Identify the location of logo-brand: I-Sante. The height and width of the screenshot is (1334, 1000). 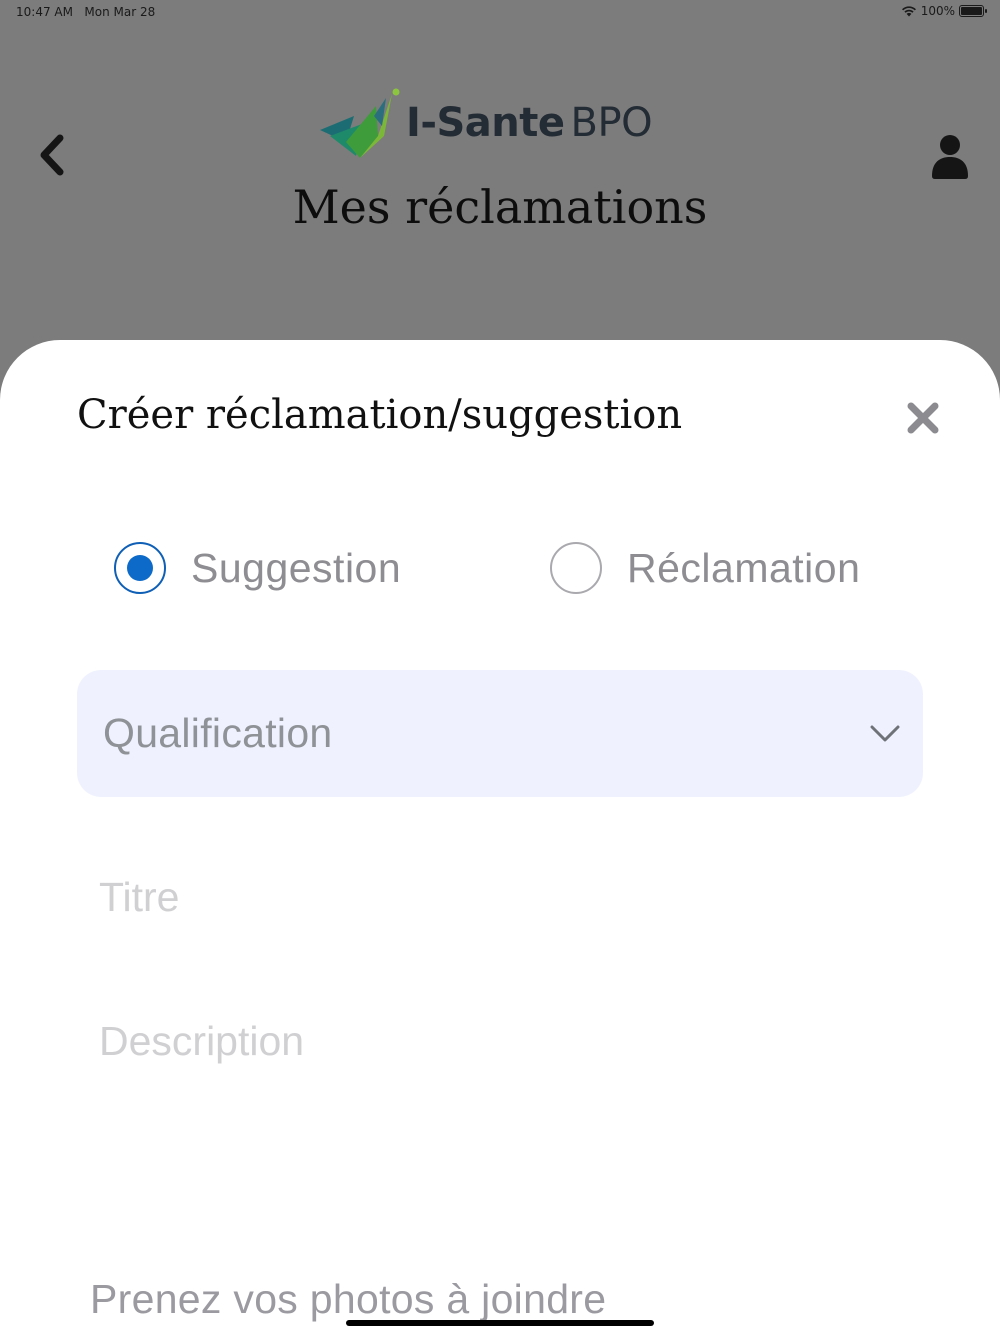
(485, 123).